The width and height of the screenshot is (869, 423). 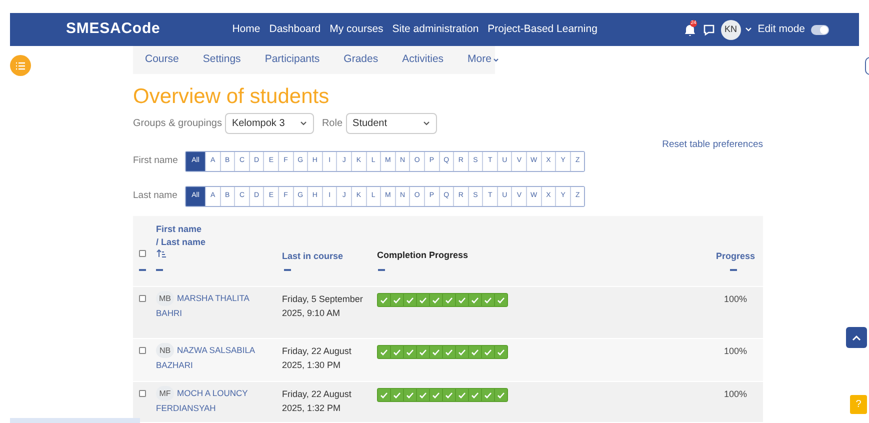 I want to click on last-access-cell-text: Friday, 22 August 2025, 1:30 PM, so click(x=317, y=358).